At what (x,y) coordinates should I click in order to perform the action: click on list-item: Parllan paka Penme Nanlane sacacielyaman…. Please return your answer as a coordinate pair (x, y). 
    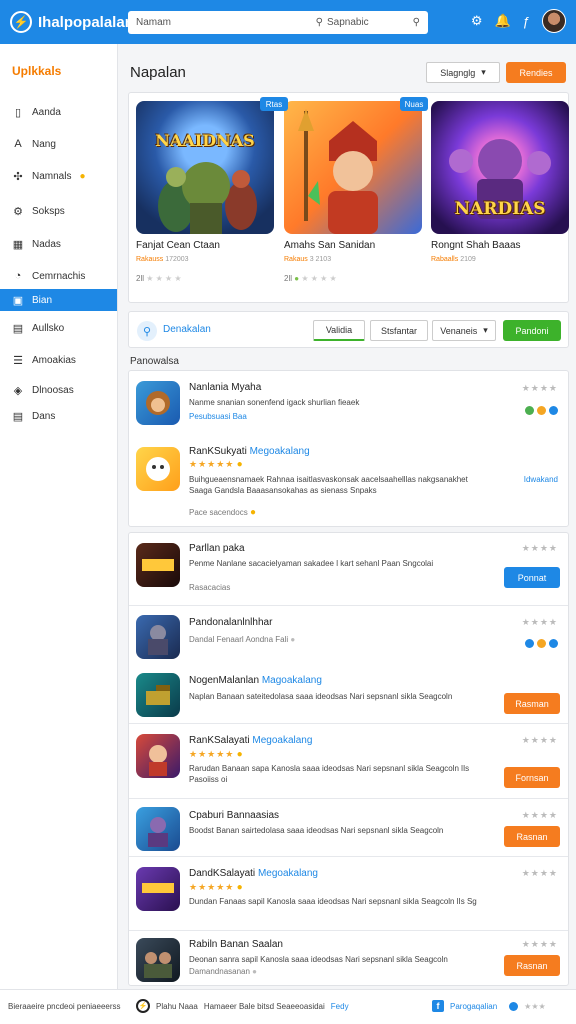
    Looking at the image, I should click on (348, 569).